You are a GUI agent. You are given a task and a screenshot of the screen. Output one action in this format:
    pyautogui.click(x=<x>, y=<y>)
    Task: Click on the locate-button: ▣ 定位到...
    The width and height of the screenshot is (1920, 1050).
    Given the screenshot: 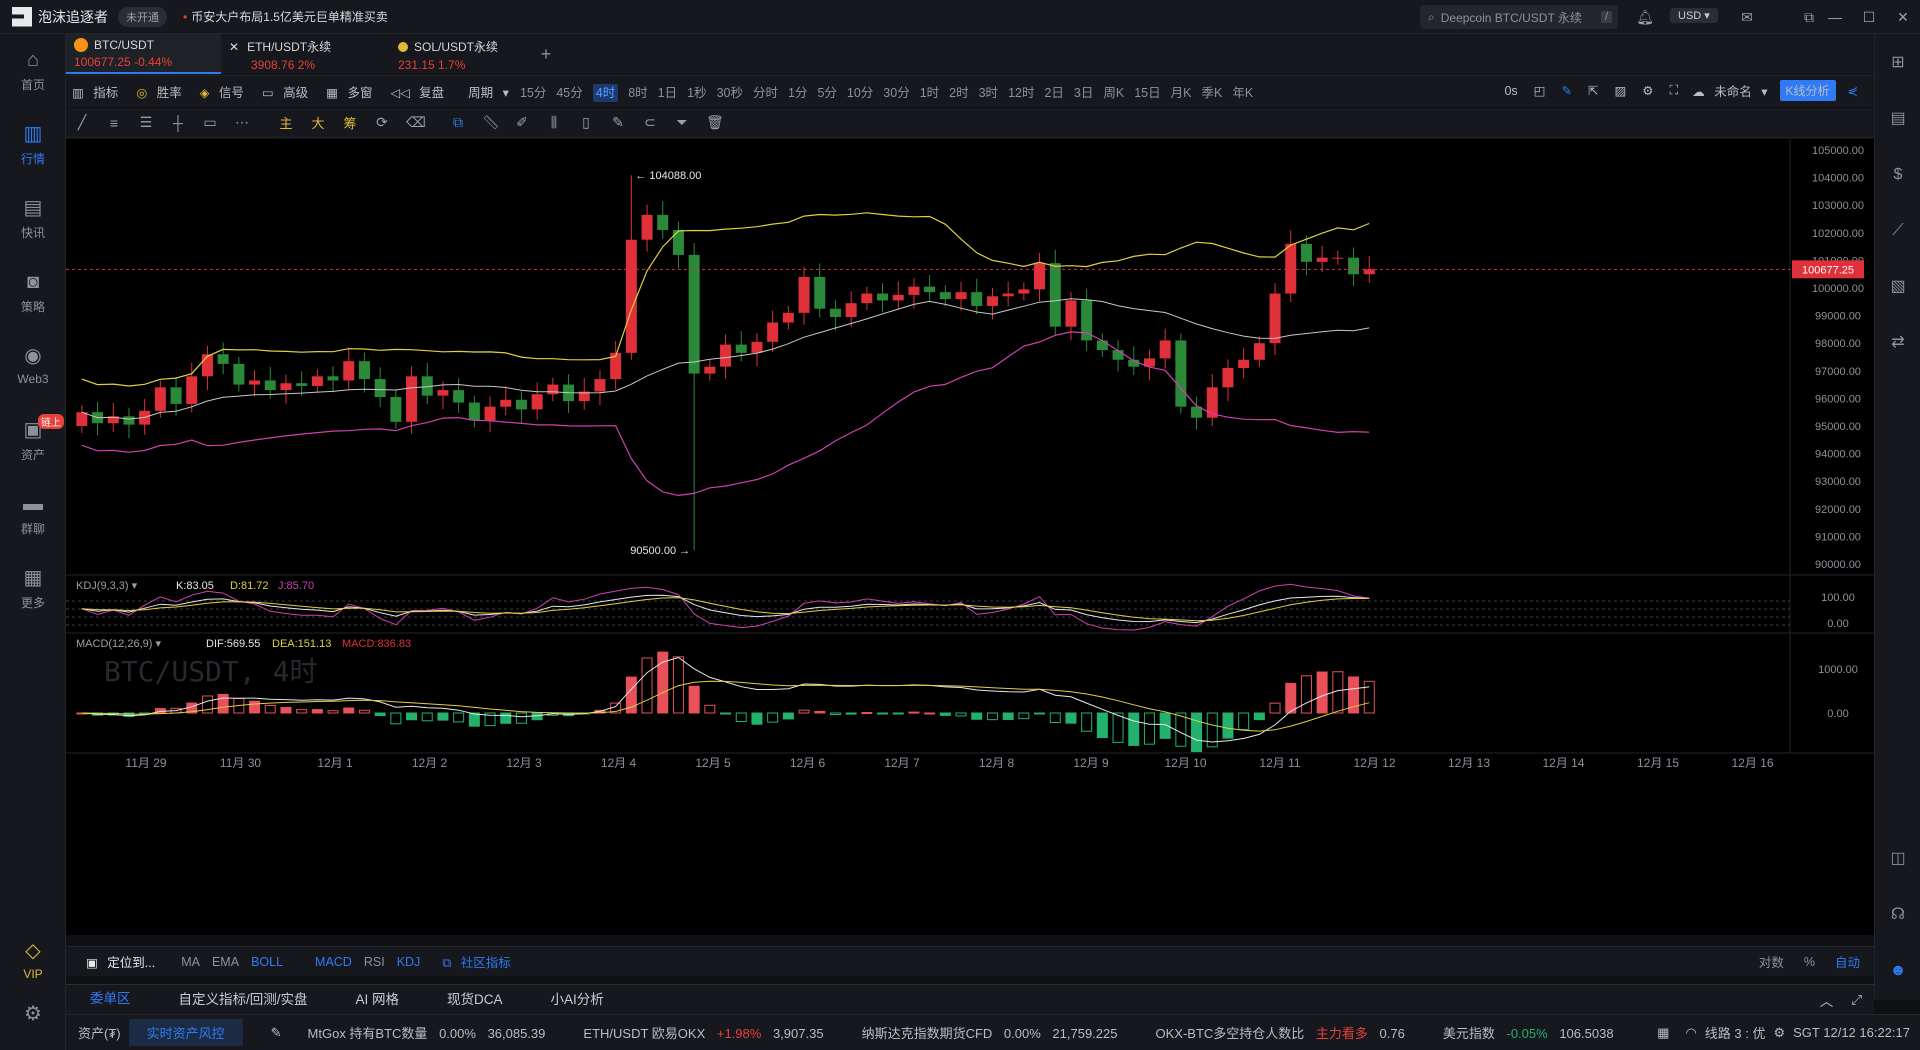 What is the action you would take?
    pyautogui.click(x=123, y=961)
    